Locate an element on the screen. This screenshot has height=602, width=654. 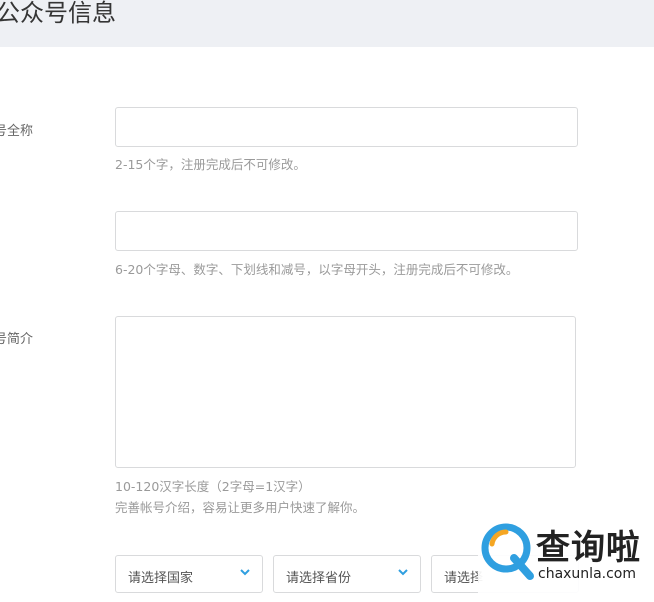
name-field-box is located at coordinates (346, 127).